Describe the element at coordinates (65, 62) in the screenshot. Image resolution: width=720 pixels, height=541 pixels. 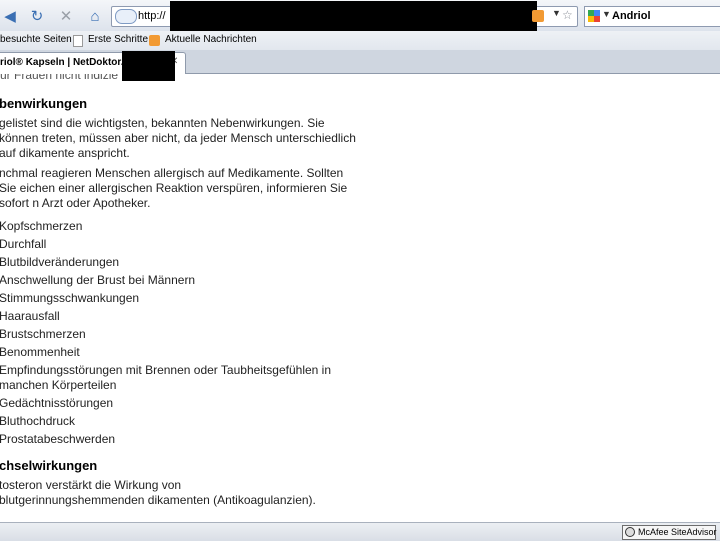
I see `tab-title: riol® Kapseln | NetDoktor.d` at that location.